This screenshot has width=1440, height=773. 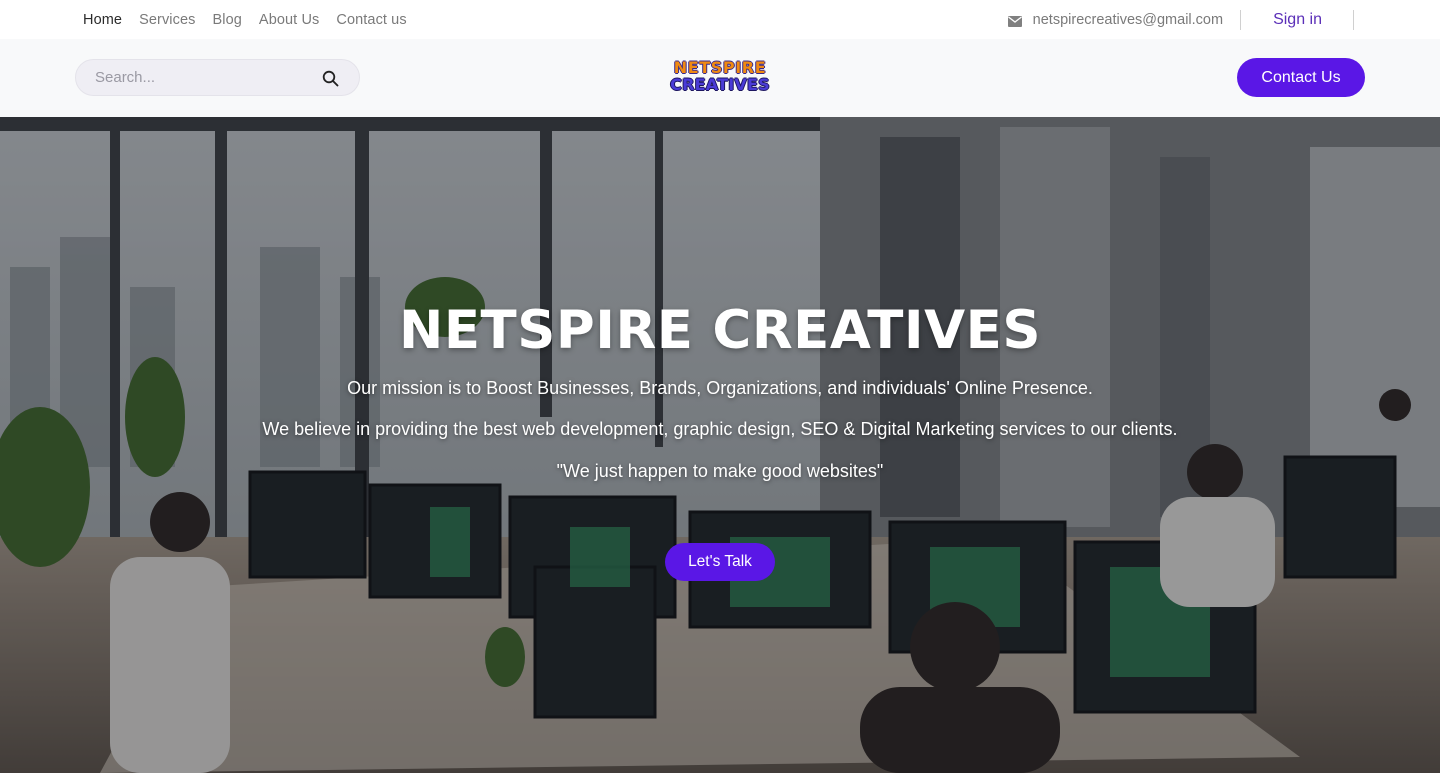 I want to click on site-logo: NETSPIRE CREATIVES, so click(x=720, y=78).